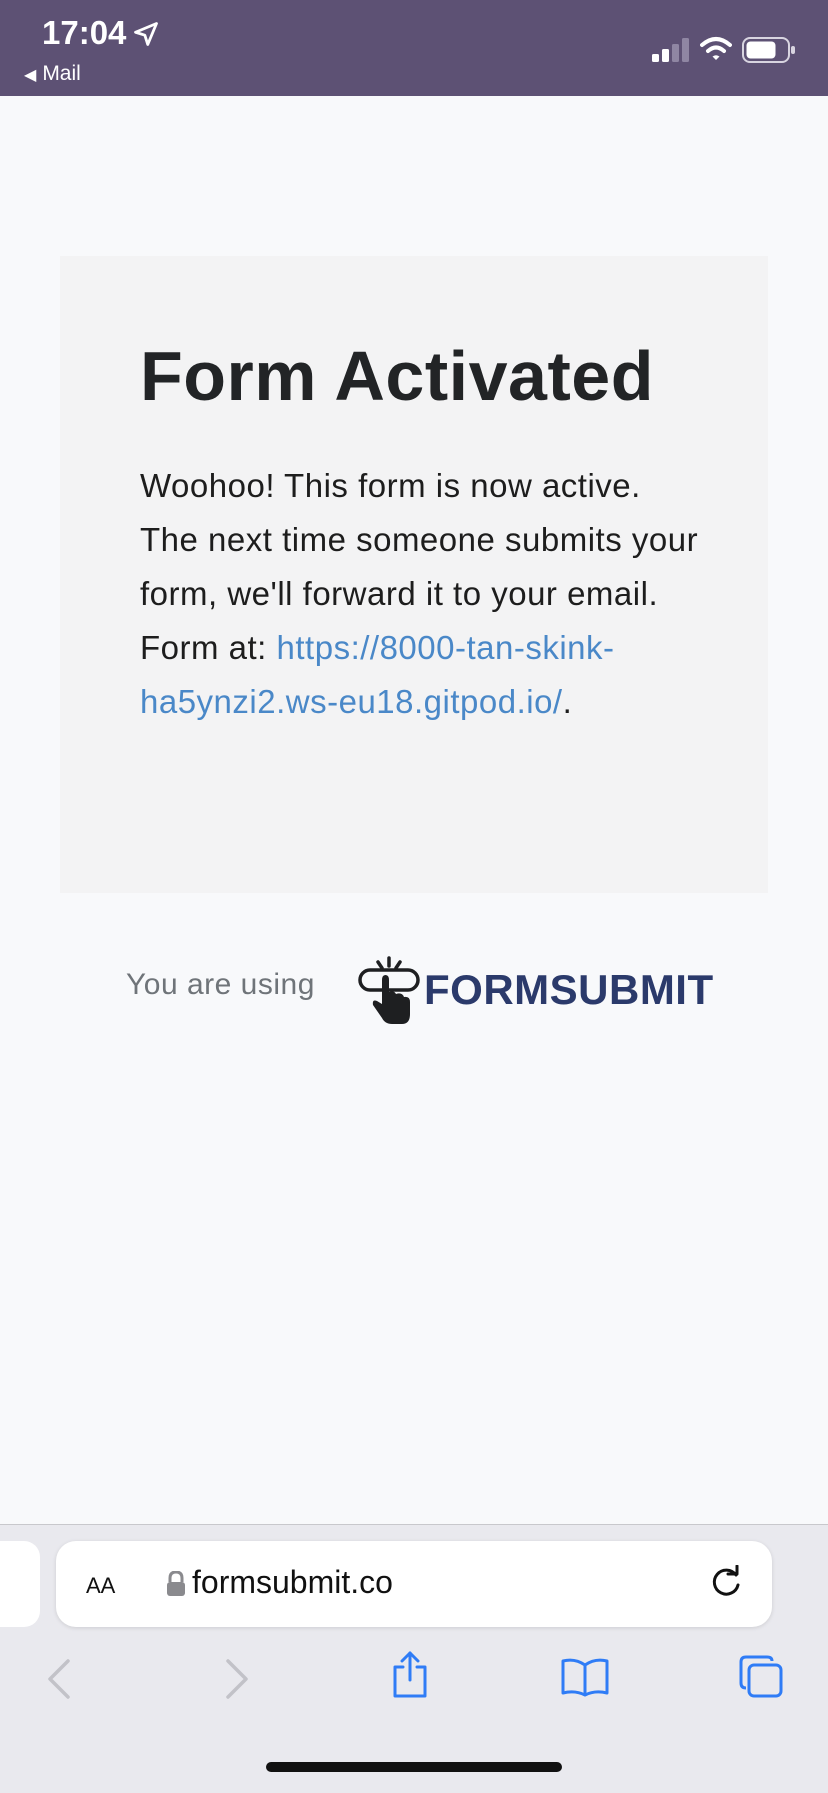 The height and width of the screenshot is (1793, 828). Describe the element at coordinates (176, 1583) in the screenshot. I see `lock-icon` at that location.